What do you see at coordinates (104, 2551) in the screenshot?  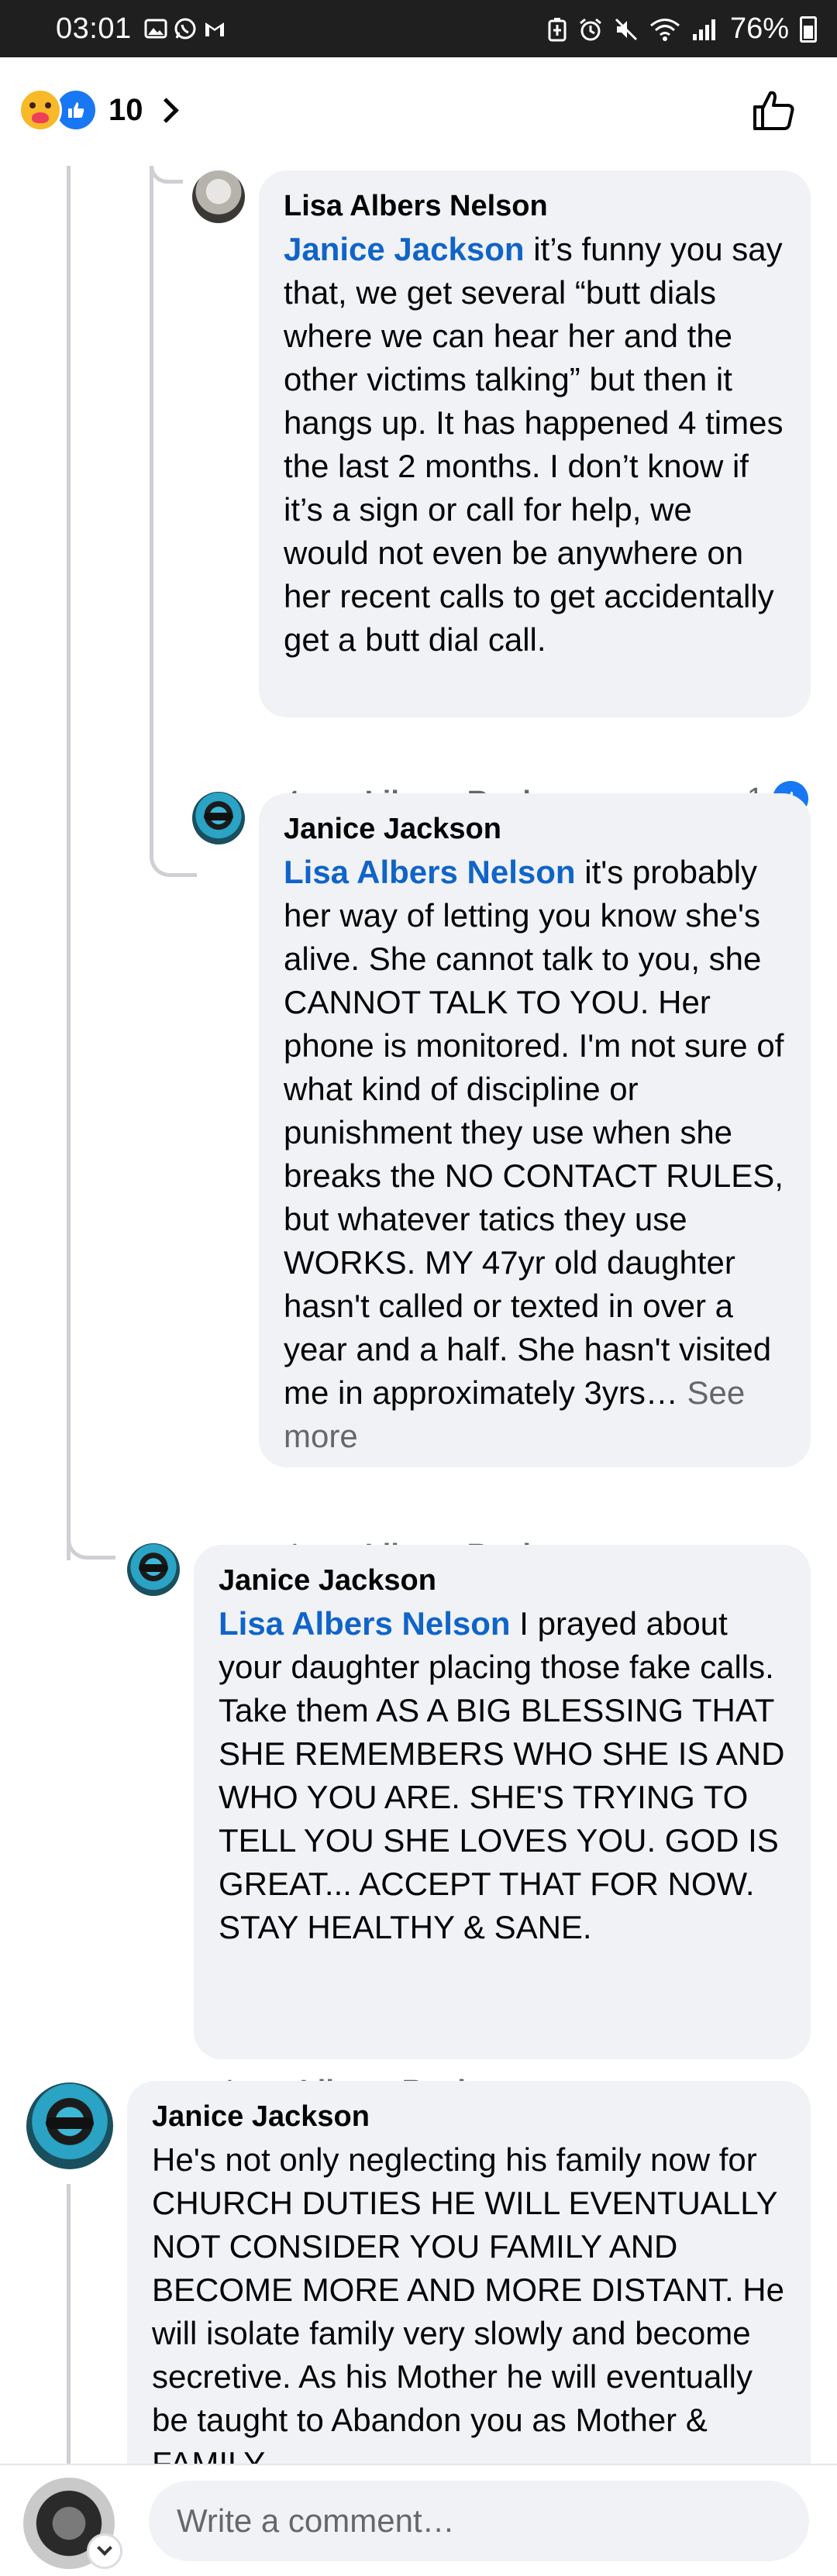 I see `chevron-down-icon` at bounding box center [104, 2551].